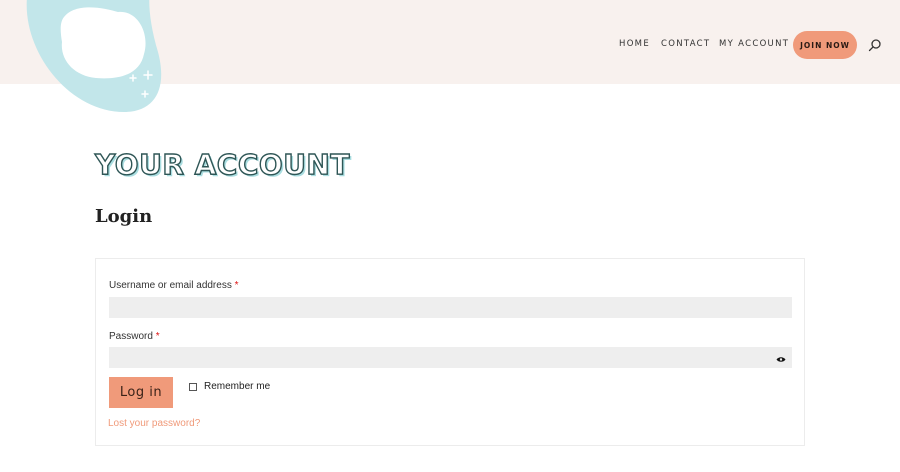  Describe the element at coordinates (193, 386) in the screenshot. I see `remember-me-checkbox` at that location.